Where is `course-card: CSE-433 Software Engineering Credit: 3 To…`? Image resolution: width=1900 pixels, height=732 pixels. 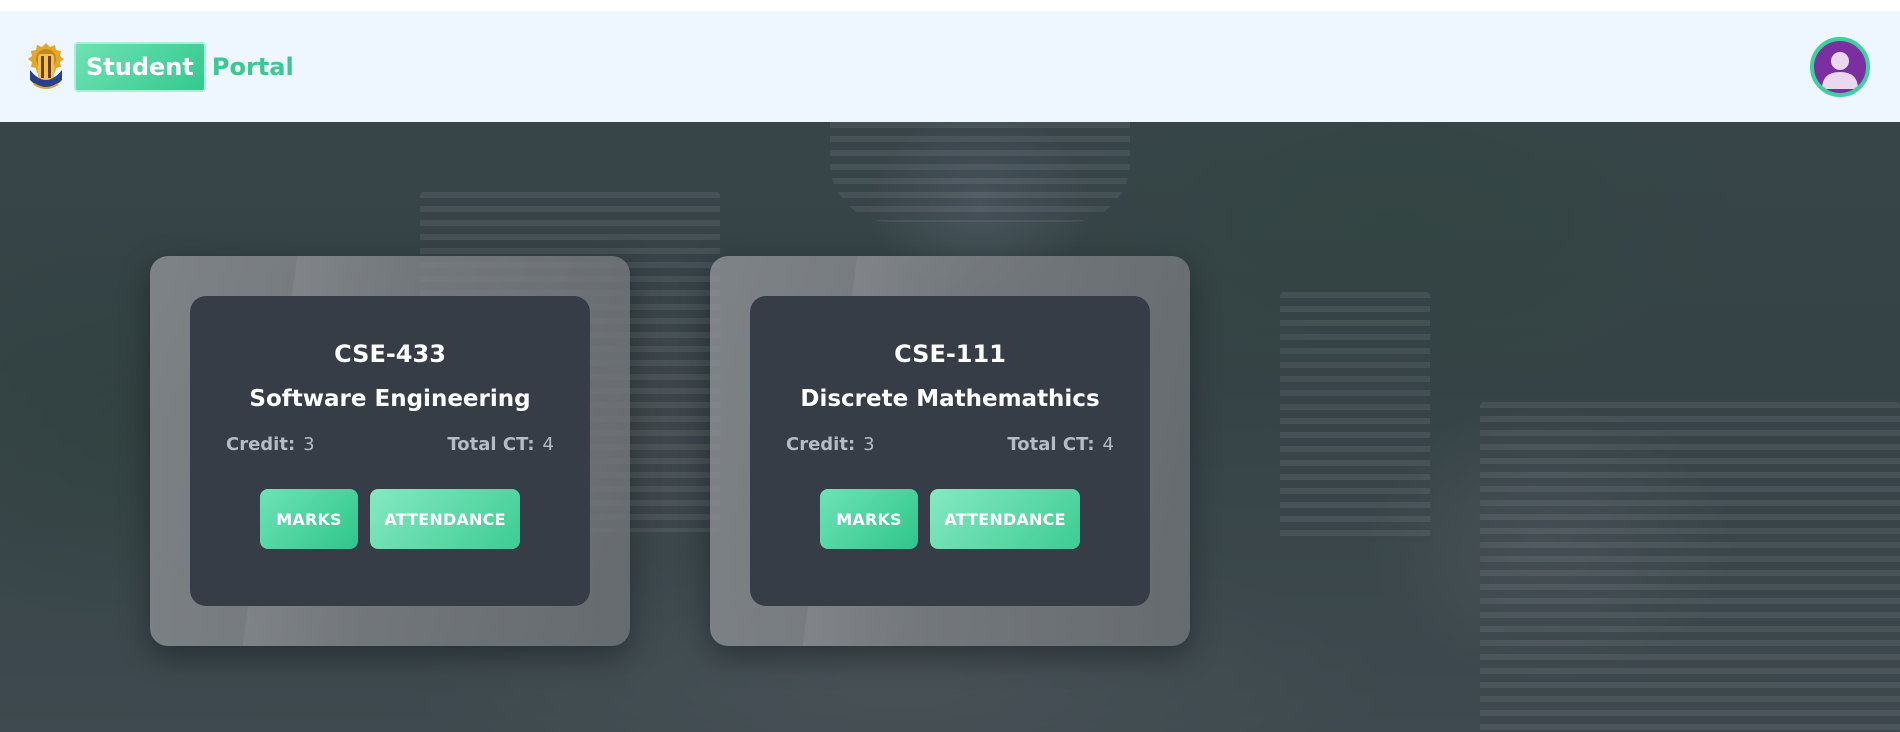
course-card: CSE-433 Software Engineering Credit: 3 To… is located at coordinates (390, 451).